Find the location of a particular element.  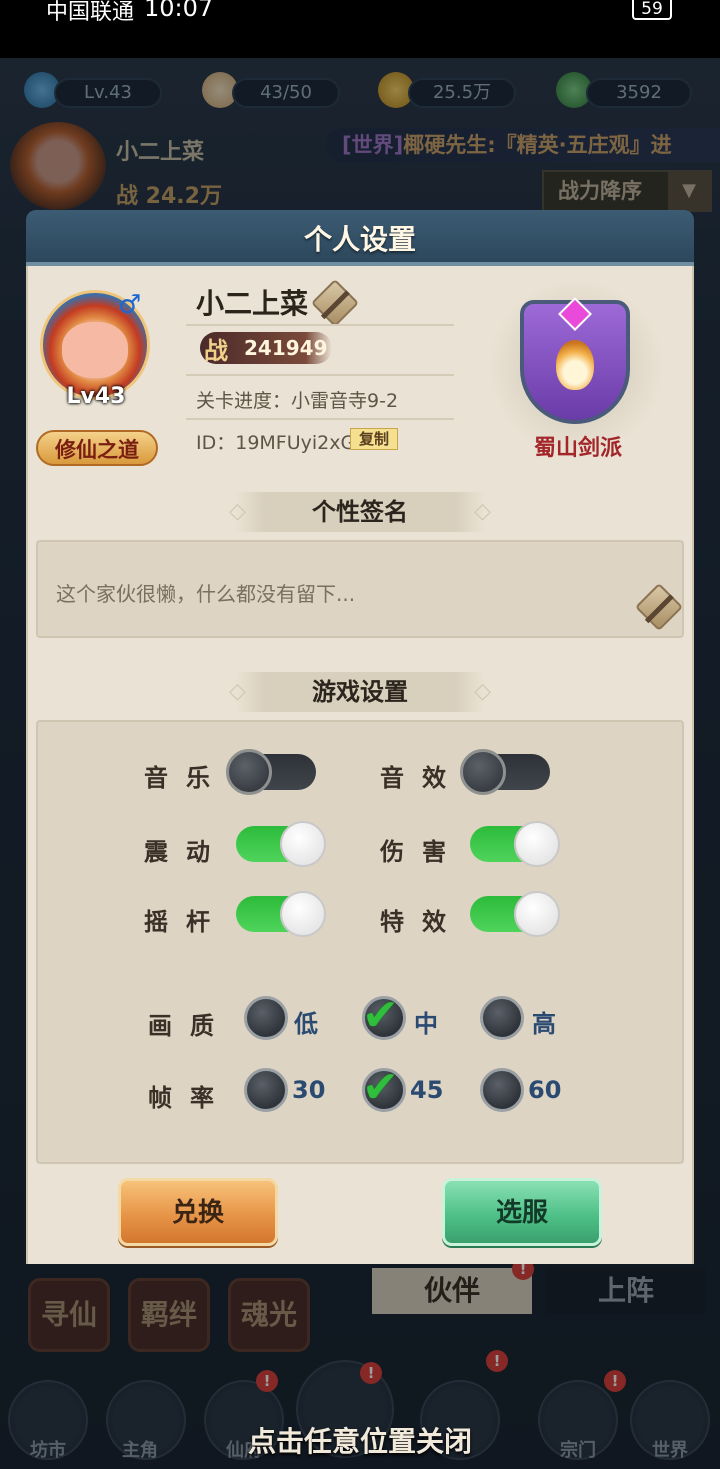

signature-heading: 个性签名 is located at coordinates (360, 512).